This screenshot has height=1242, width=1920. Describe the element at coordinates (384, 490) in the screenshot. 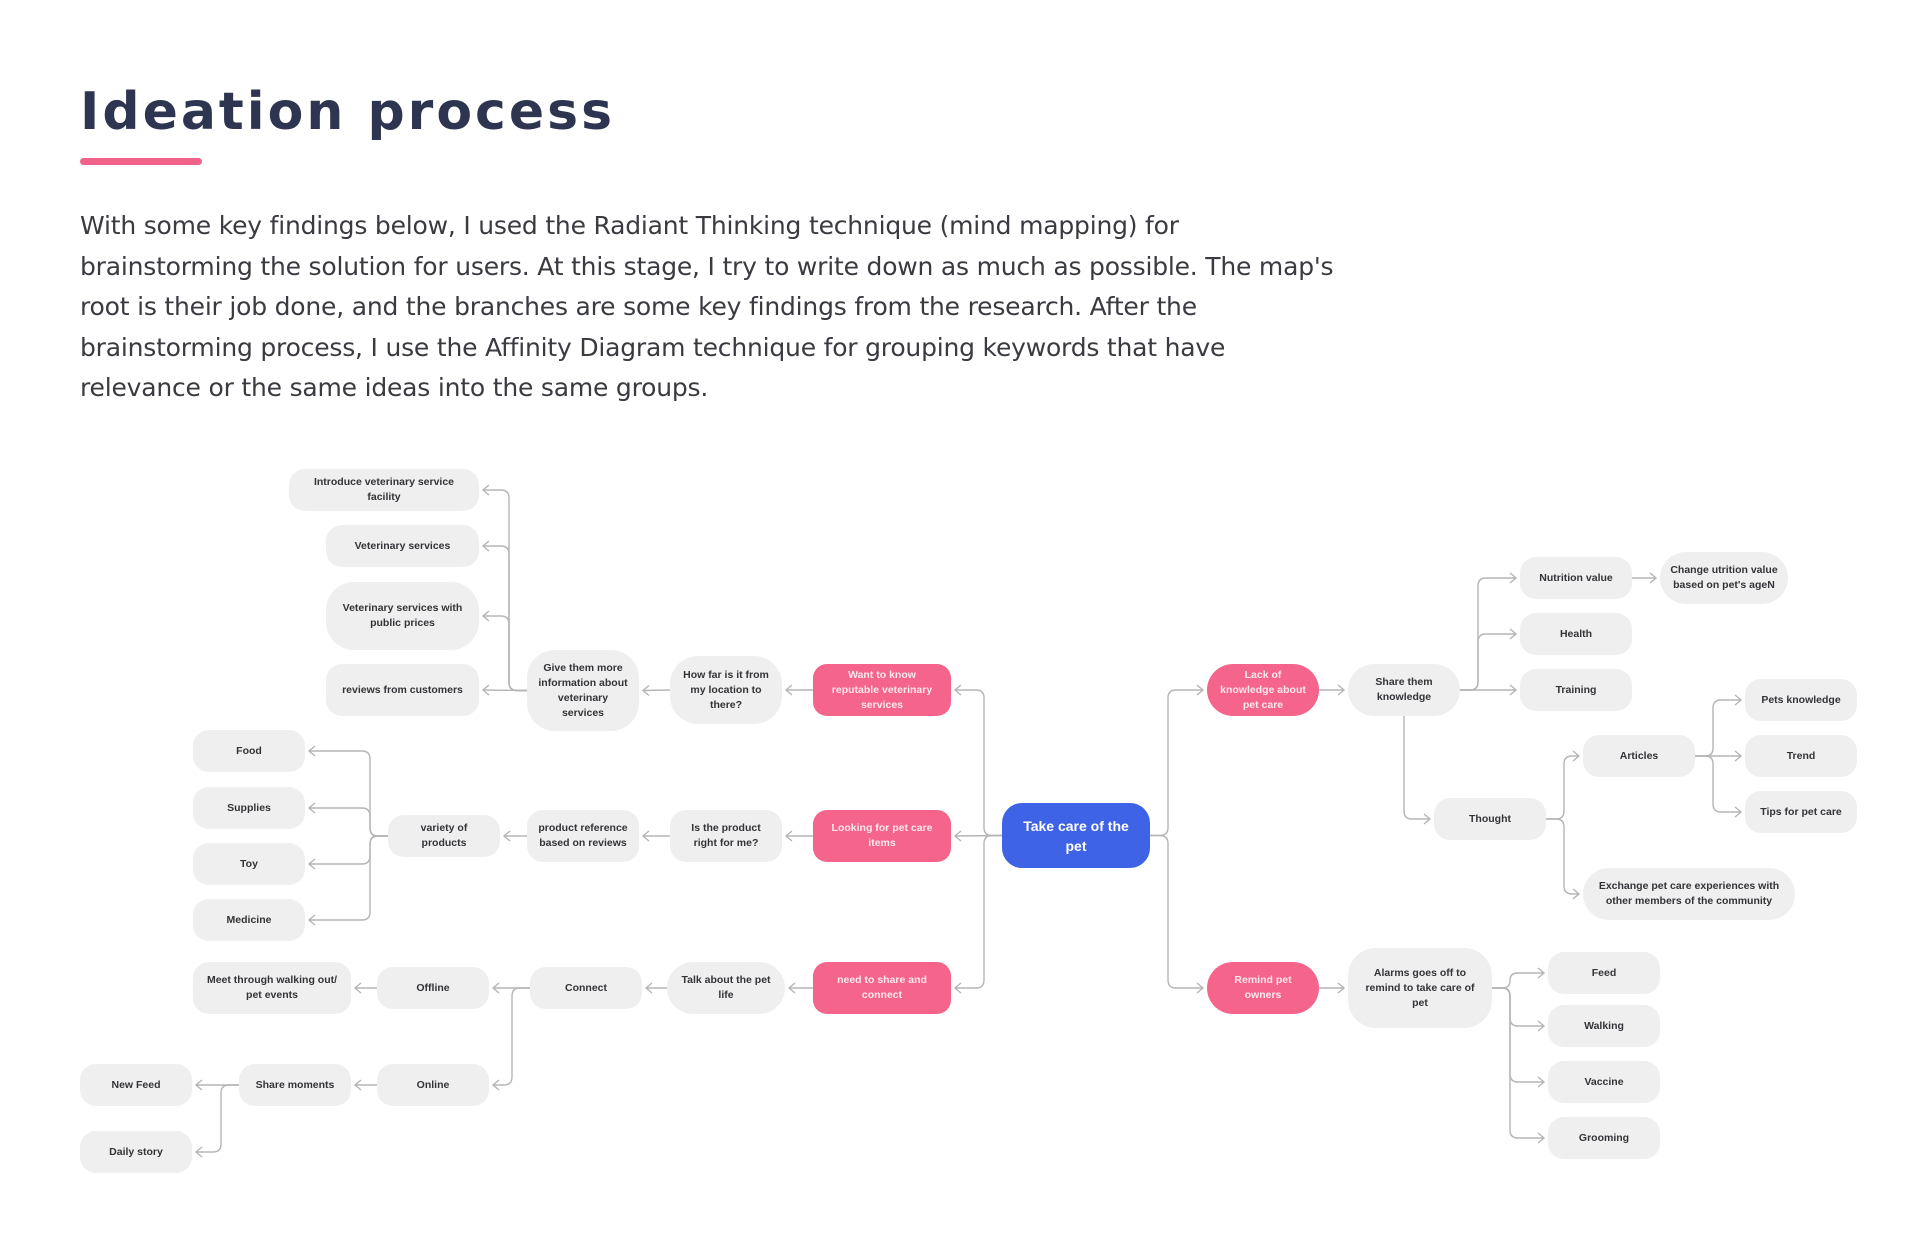

I see `idea-node-intro-facility: Introduce veterinary service facility` at that location.